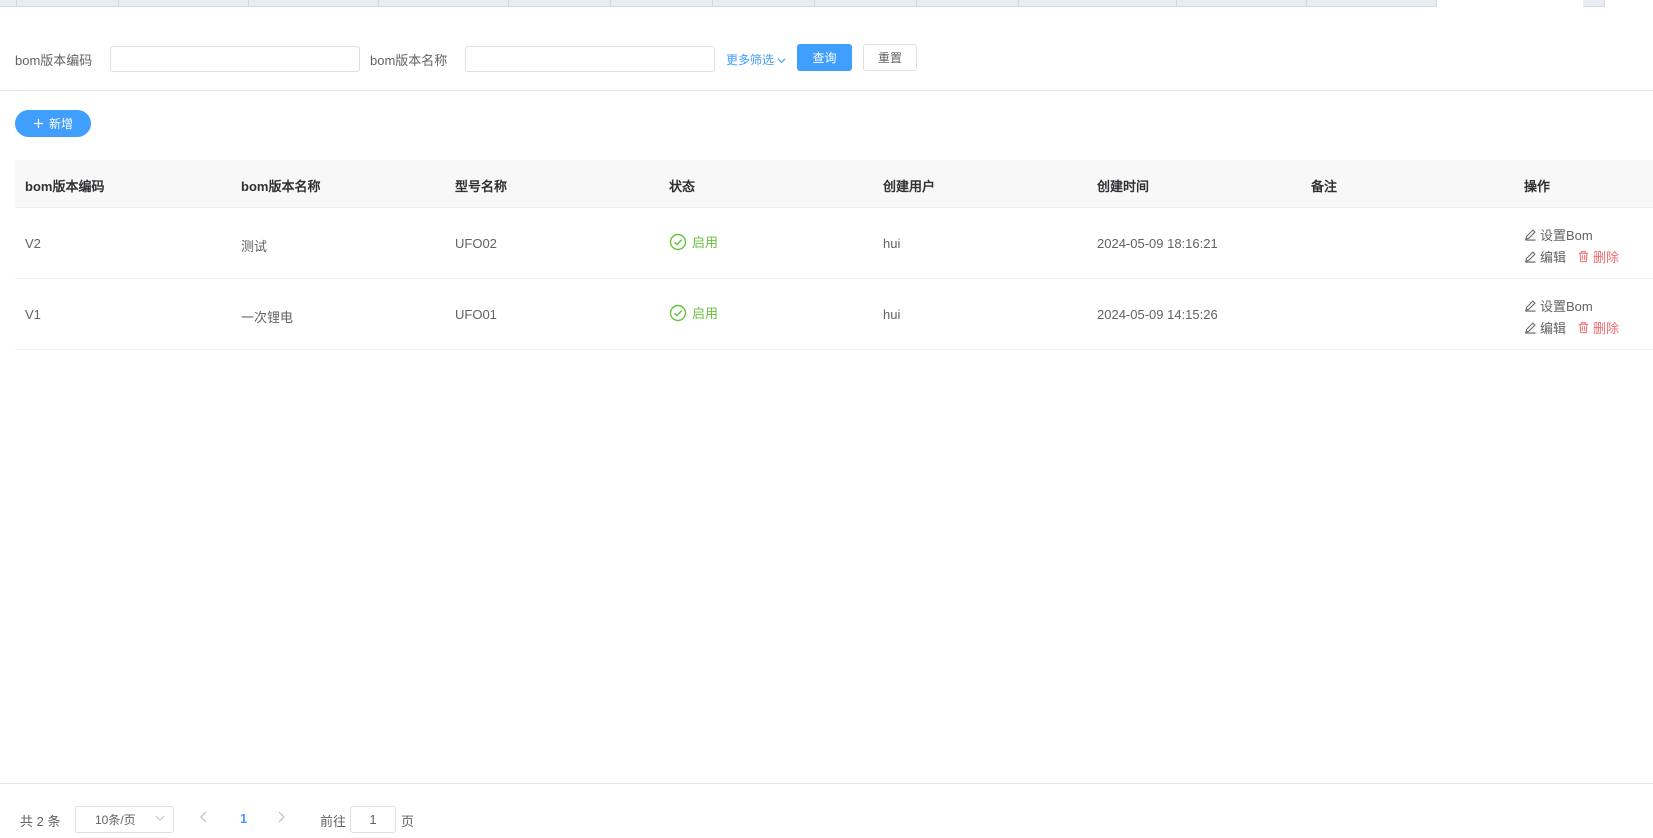 Image resolution: width=1653 pixels, height=838 pixels. I want to click on cell-code: V1, so click(33, 314).